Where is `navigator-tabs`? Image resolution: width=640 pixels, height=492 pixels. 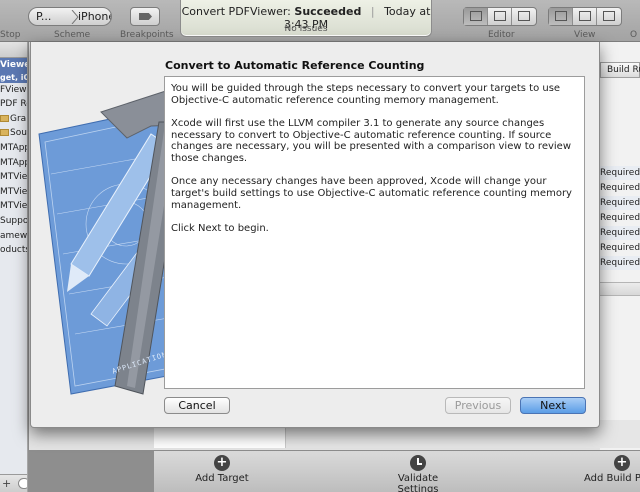 navigator-tabs is located at coordinates (13, 50).